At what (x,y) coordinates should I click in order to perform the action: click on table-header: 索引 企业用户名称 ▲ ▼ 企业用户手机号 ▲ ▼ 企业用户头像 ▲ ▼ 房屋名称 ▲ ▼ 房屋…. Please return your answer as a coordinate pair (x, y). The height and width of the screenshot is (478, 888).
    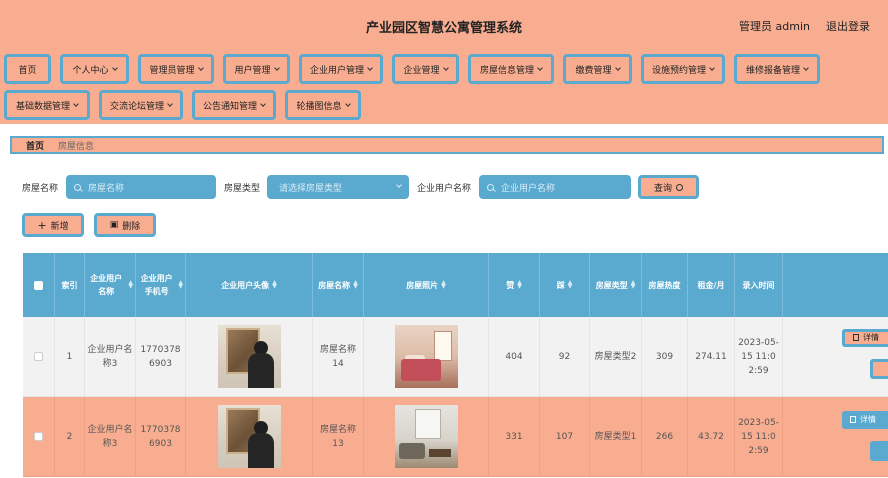
    Looking at the image, I should click on (455, 285).